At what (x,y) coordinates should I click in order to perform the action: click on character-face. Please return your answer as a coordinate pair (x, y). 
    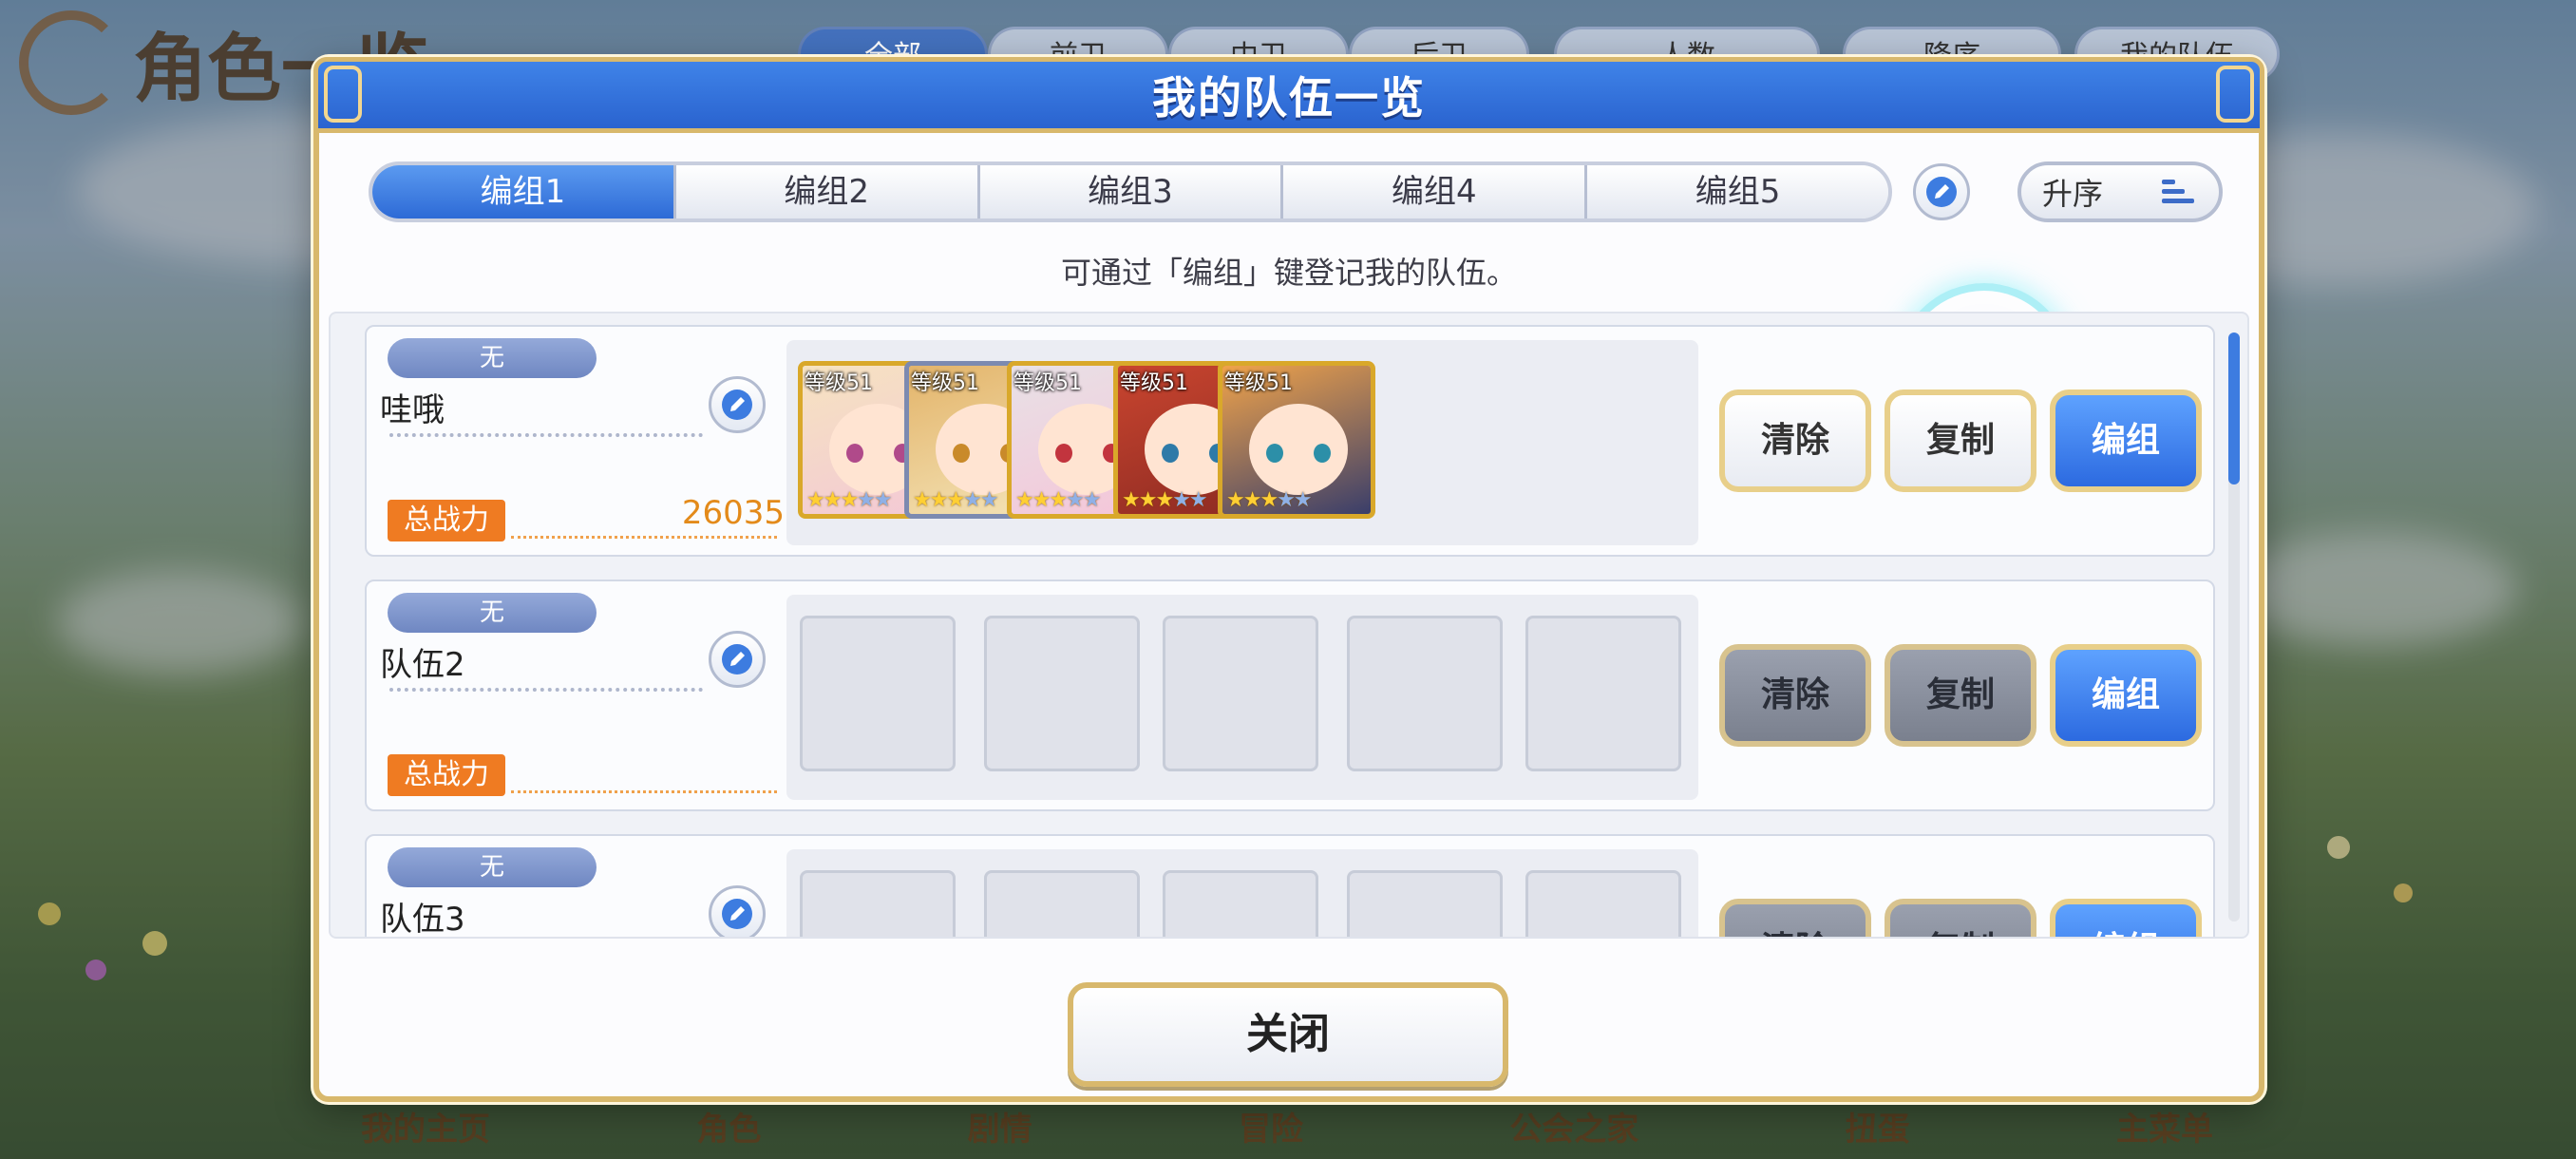
    Looking at the image, I should click on (1298, 449).